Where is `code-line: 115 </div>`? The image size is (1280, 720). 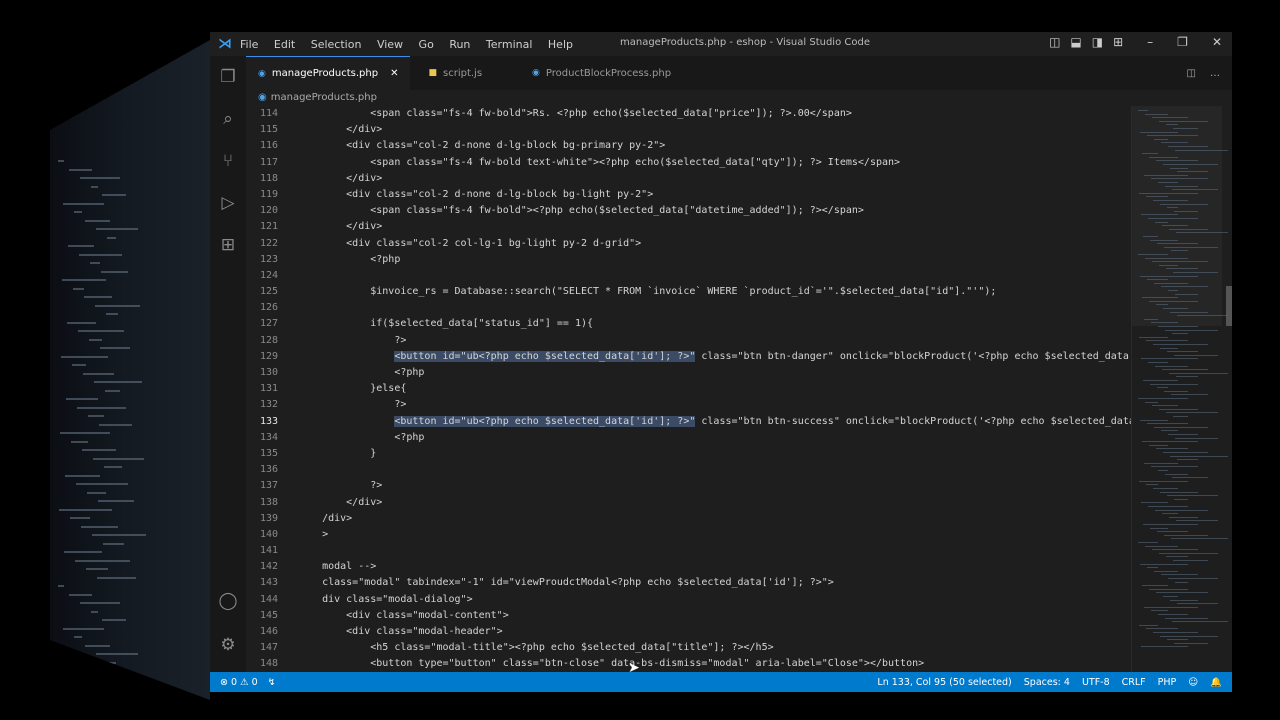 code-line: 115 </div> is located at coordinates (689, 130).